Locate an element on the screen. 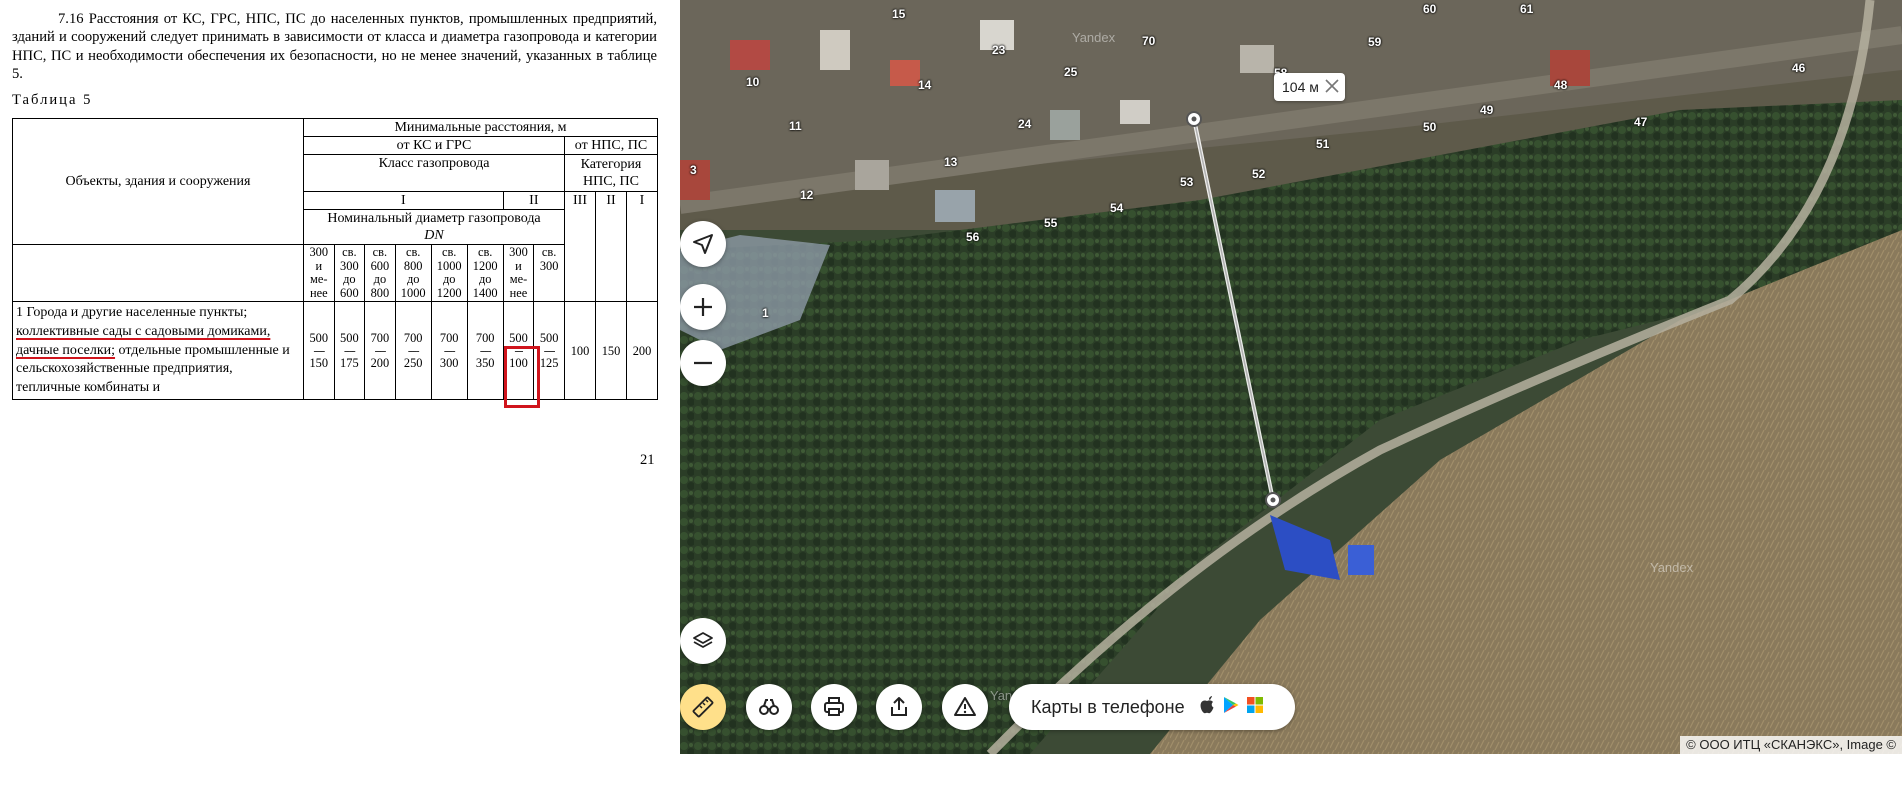 The width and height of the screenshot is (1902, 807). windows-icon is located at coordinates (1254, 707).